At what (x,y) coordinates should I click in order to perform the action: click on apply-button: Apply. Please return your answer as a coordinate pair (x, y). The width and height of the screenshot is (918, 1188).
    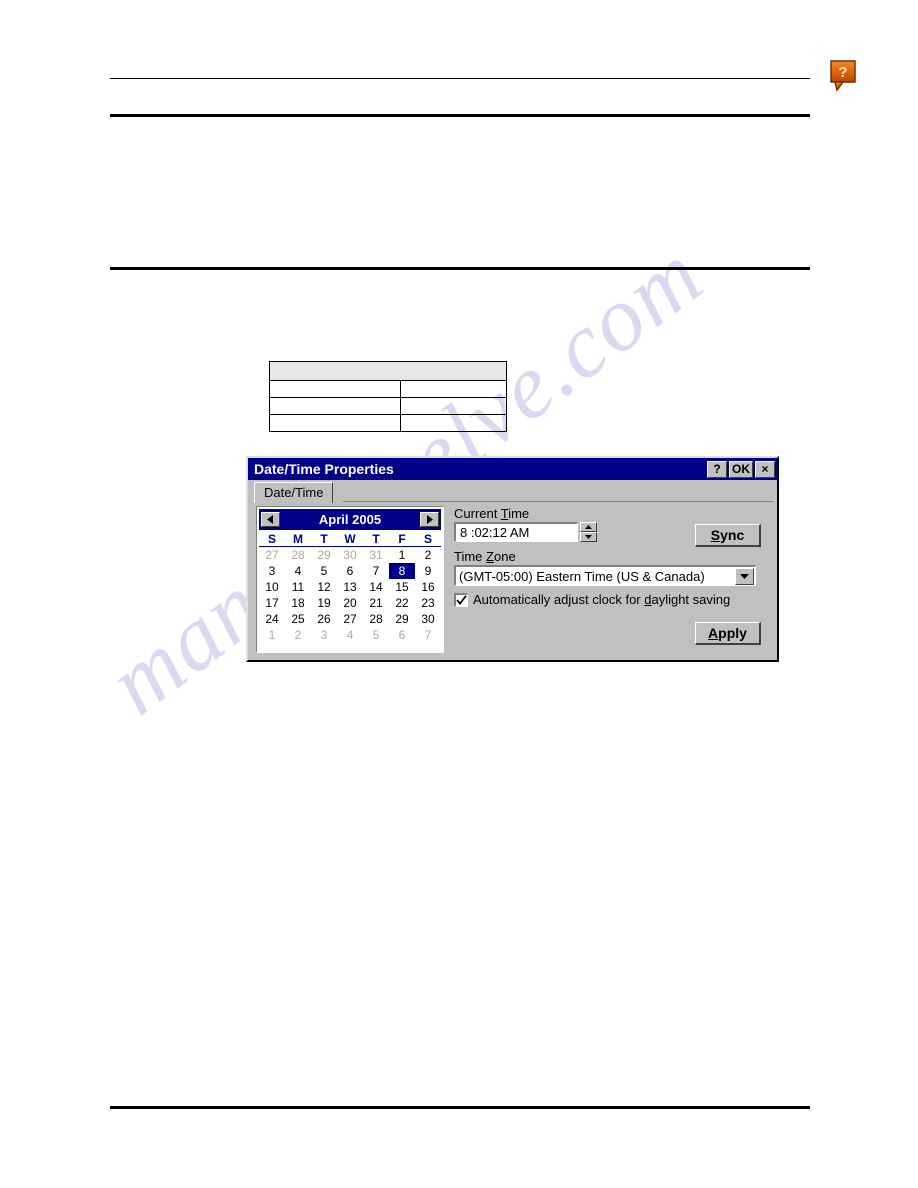
    Looking at the image, I should click on (728, 633).